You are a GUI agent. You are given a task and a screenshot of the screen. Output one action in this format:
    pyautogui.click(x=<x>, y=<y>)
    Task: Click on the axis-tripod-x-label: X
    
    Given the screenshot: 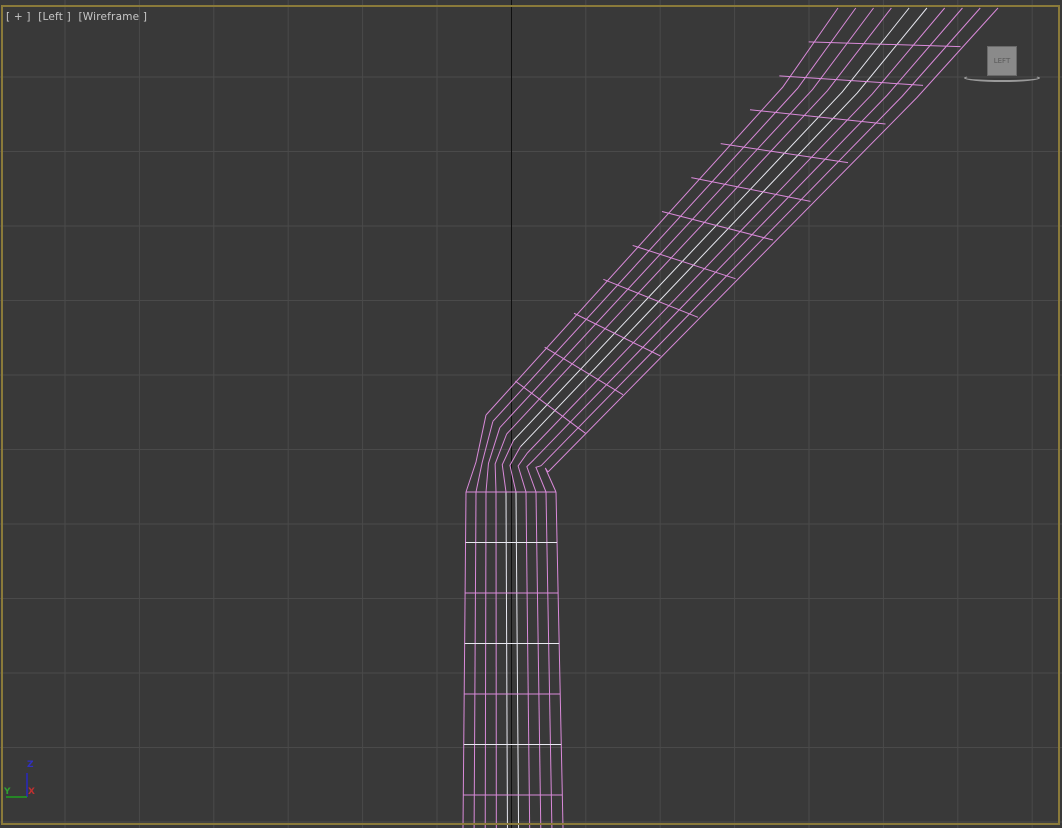 What is the action you would take?
    pyautogui.click(x=31, y=792)
    